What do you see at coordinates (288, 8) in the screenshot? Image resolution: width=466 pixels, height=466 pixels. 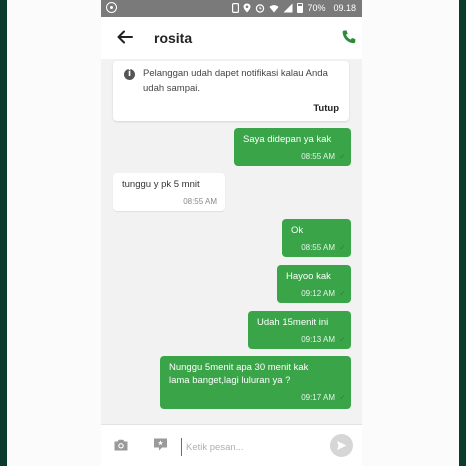 I see `signal-icon` at bounding box center [288, 8].